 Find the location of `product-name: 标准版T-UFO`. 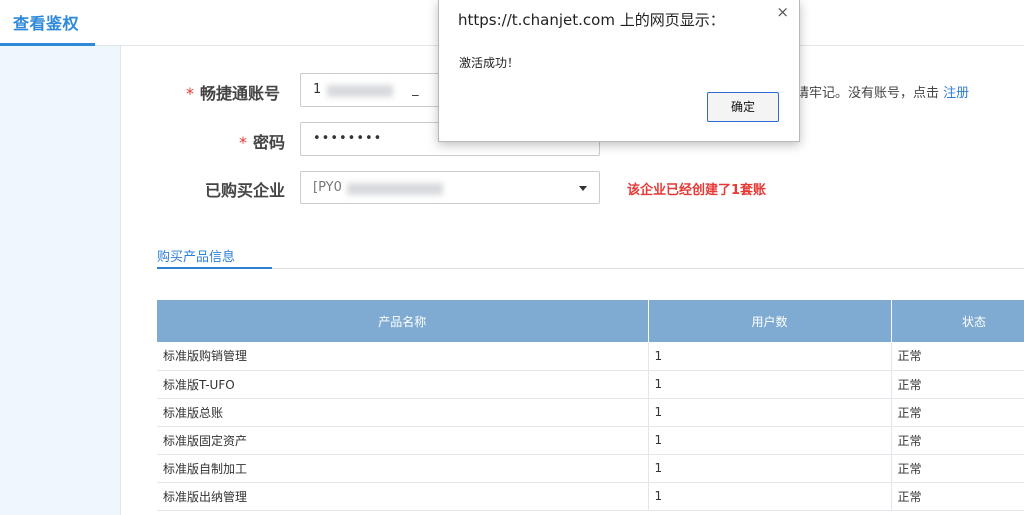

product-name: 标准版T-UFO is located at coordinates (403, 384).